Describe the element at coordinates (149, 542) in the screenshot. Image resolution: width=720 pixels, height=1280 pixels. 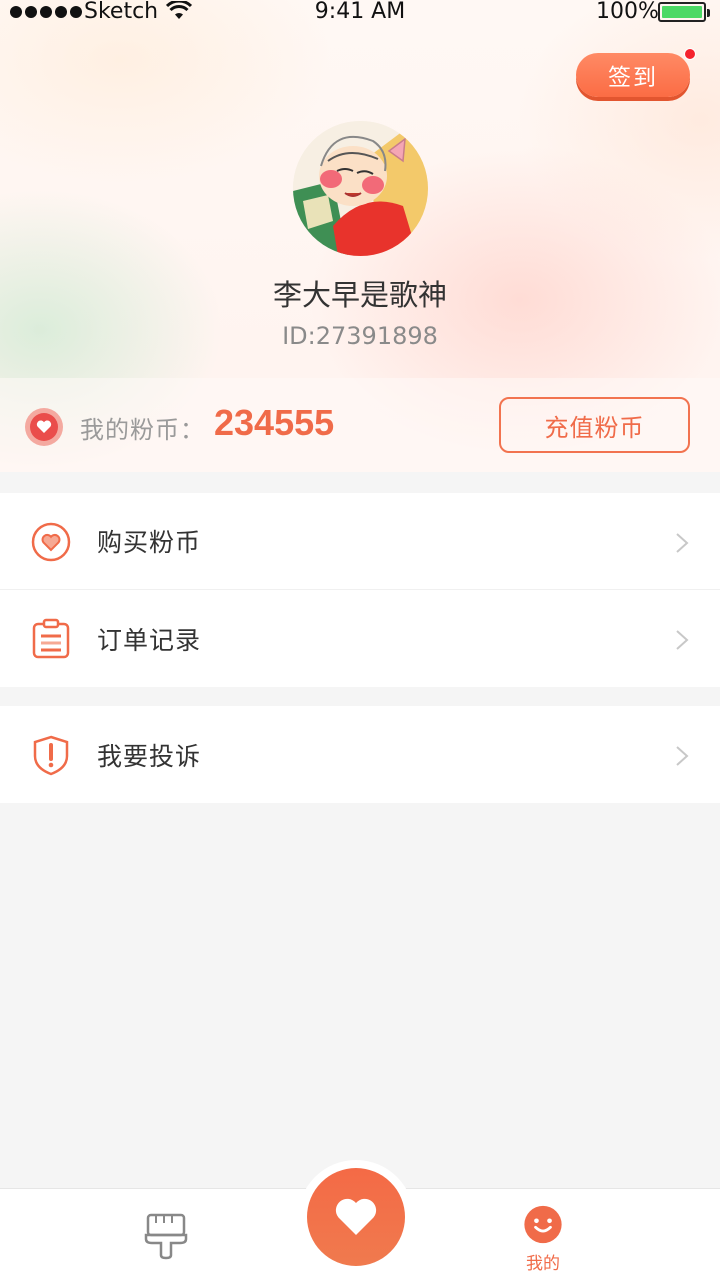
I see `menu-item-label: 购买粉币` at that location.